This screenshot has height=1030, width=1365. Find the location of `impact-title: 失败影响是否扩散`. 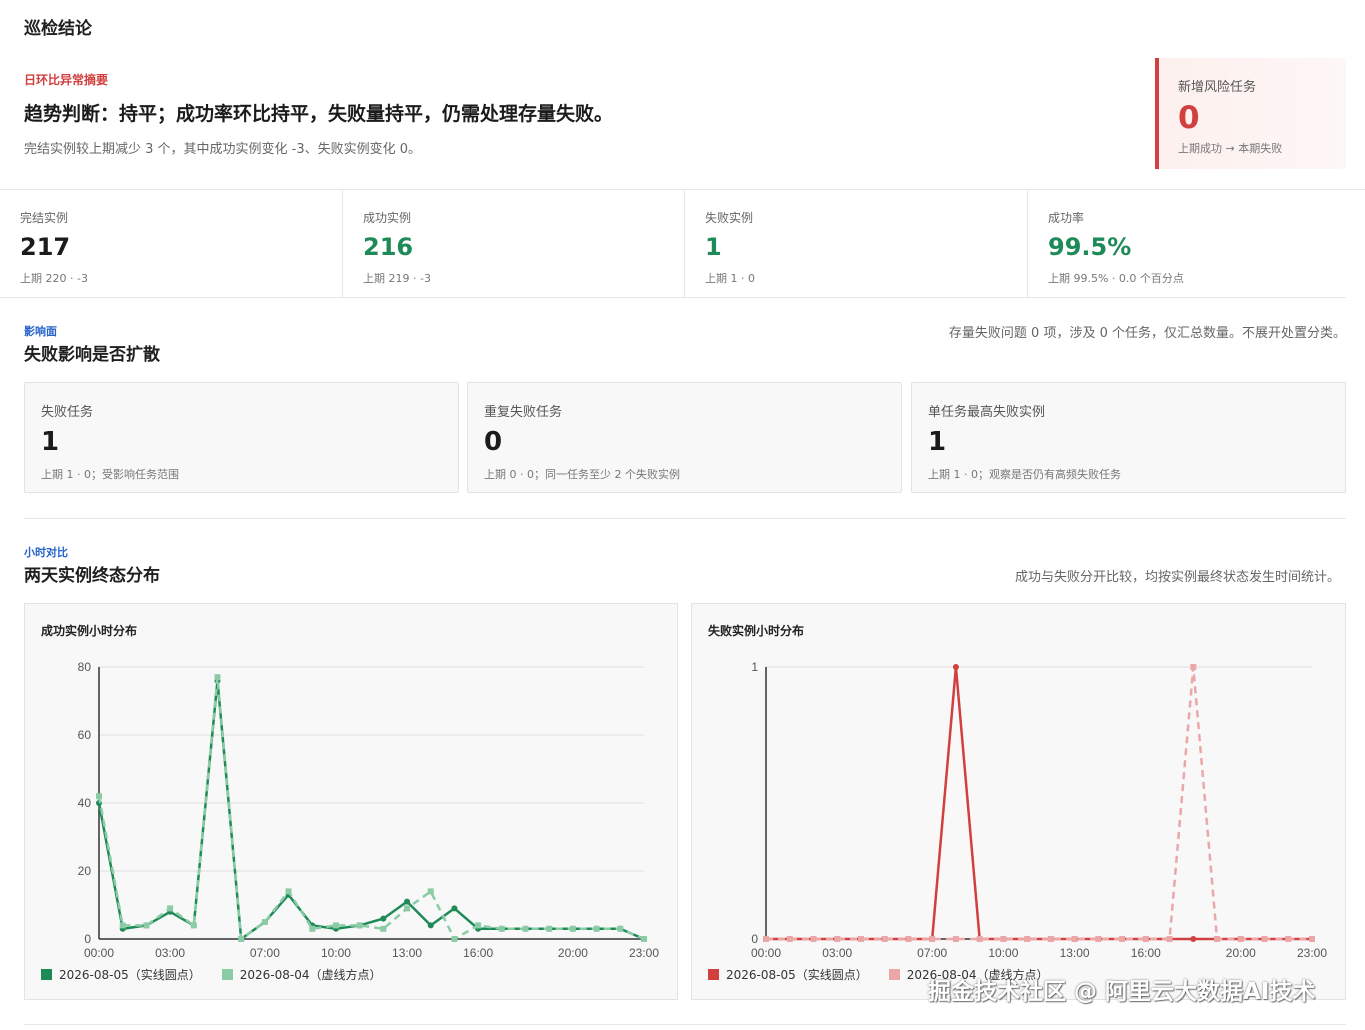

impact-title: 失败影响是否扩散 is located at coordinates (92, 355).